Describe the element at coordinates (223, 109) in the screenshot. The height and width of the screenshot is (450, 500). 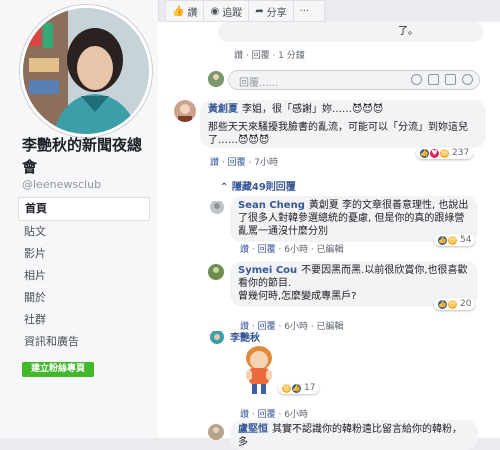
I see `comment-author: 黃創夏` at that location.